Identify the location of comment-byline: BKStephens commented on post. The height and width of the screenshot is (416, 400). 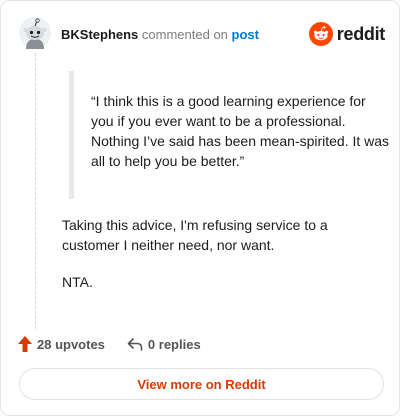
(160, 34).